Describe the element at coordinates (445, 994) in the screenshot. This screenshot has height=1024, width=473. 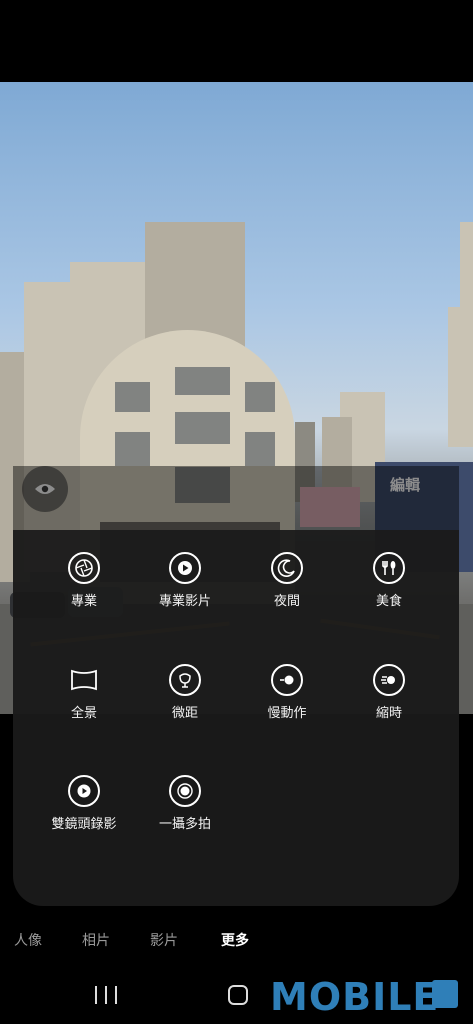
I see `watermark-bubble-icon` at that location.